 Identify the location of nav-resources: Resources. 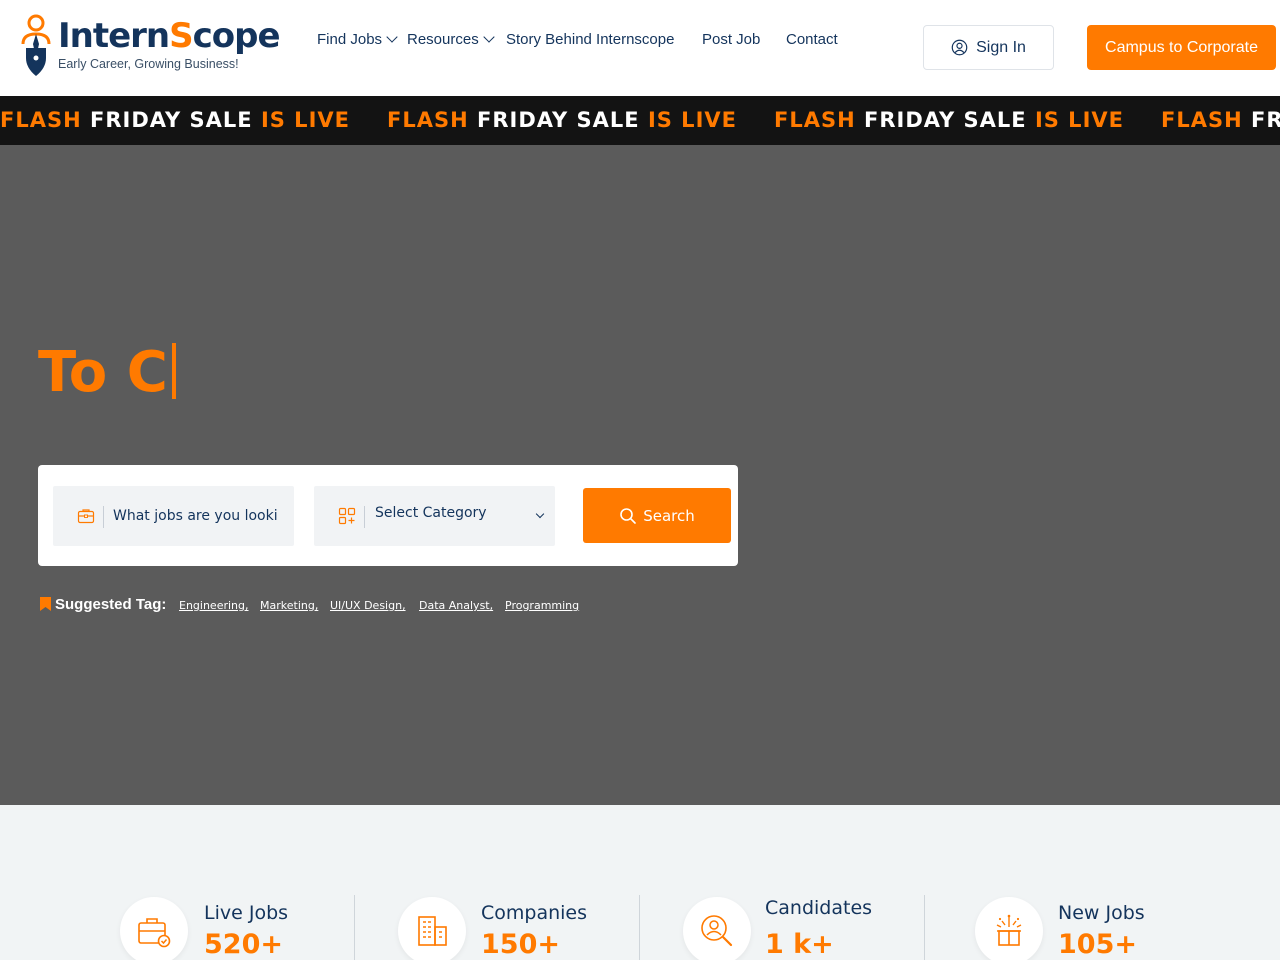
(451, 39).